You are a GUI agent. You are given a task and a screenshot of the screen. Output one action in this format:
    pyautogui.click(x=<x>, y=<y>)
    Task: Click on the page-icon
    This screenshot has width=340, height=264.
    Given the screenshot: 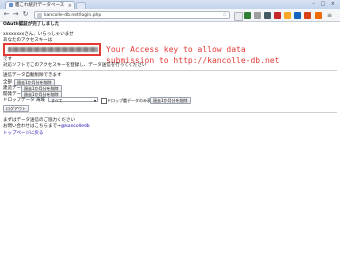 What is the action you would take?
    pyautogui.click(x=39, y=15)
    